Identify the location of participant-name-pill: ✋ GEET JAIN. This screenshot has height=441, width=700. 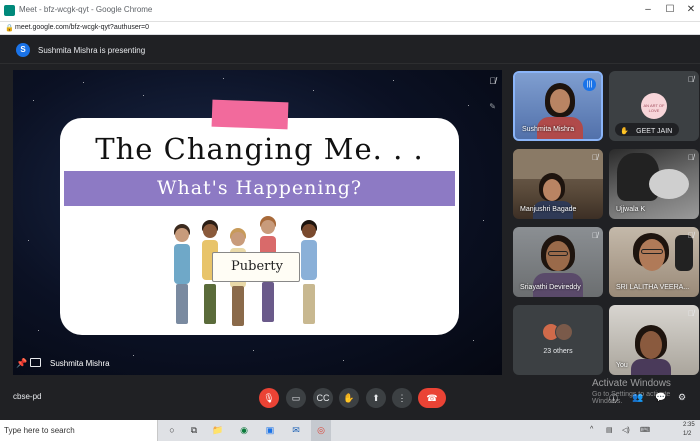
(647, 129).